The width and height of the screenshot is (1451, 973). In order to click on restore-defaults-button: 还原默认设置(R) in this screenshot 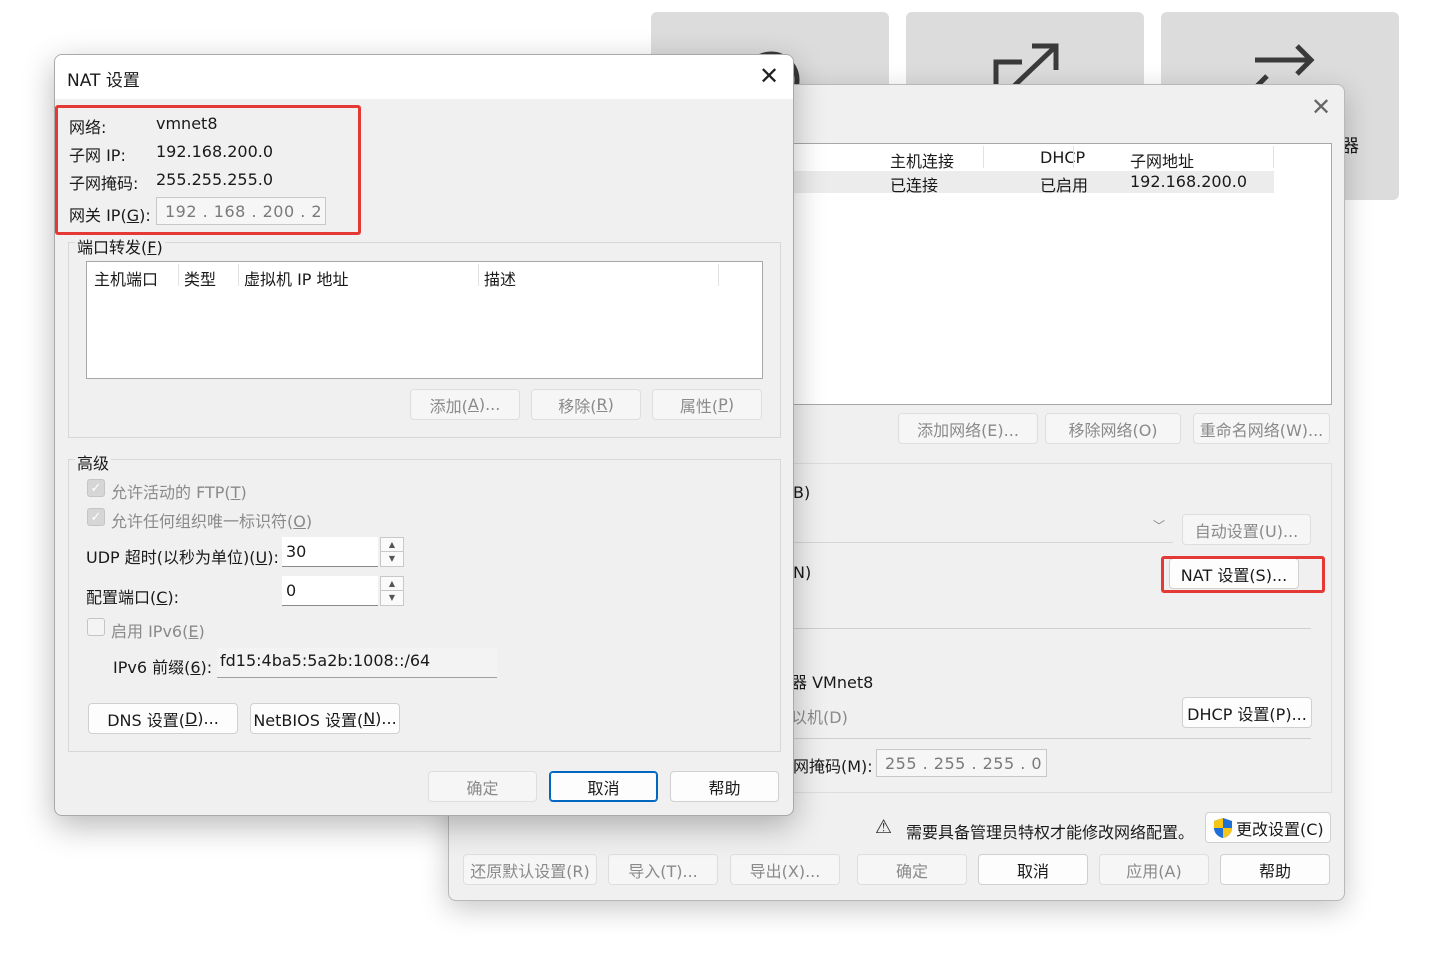, I will do `click(530, 869)`.